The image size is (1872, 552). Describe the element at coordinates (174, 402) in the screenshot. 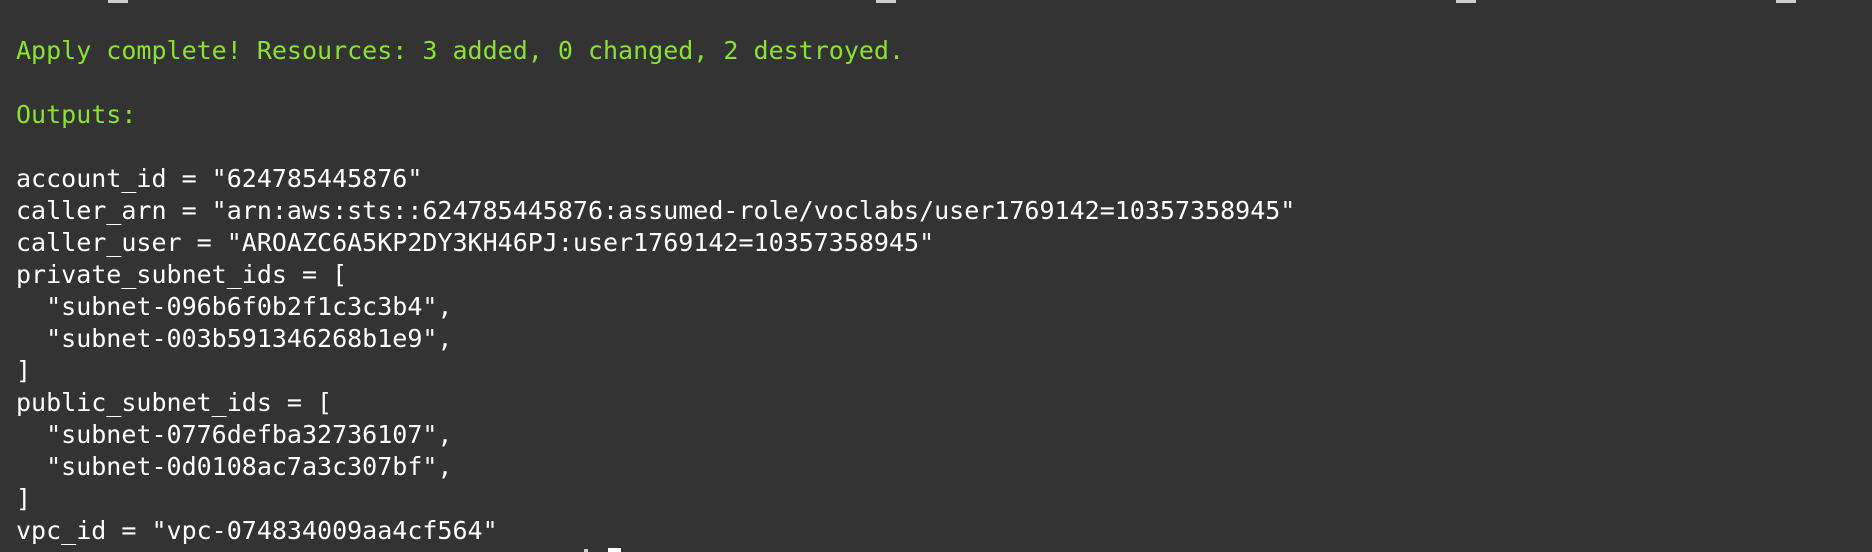

I see `output-public-subnet-ids-open: public_subnet_ids = [` at that location.